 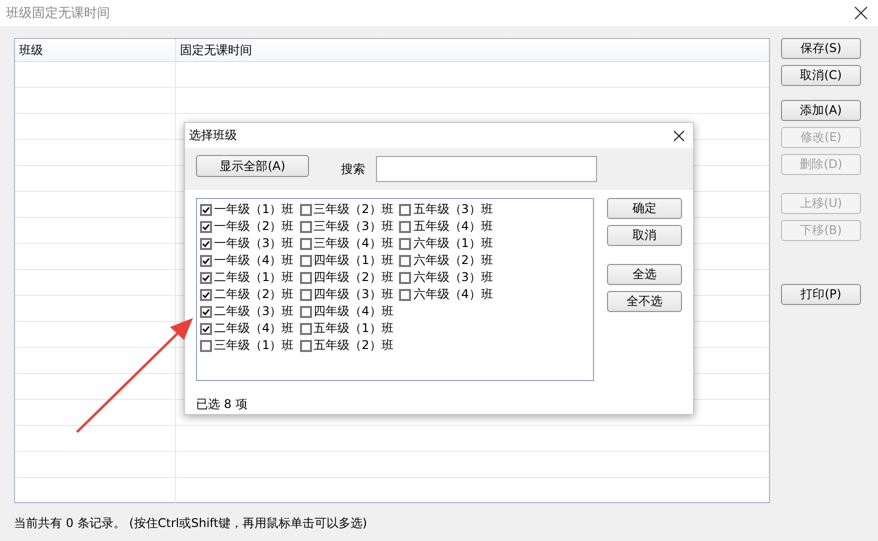 What do you see at coordinates (254, 328) in the screenshot?
I see `class-label: 二年级（4）班` at bounding box center [254, 328].